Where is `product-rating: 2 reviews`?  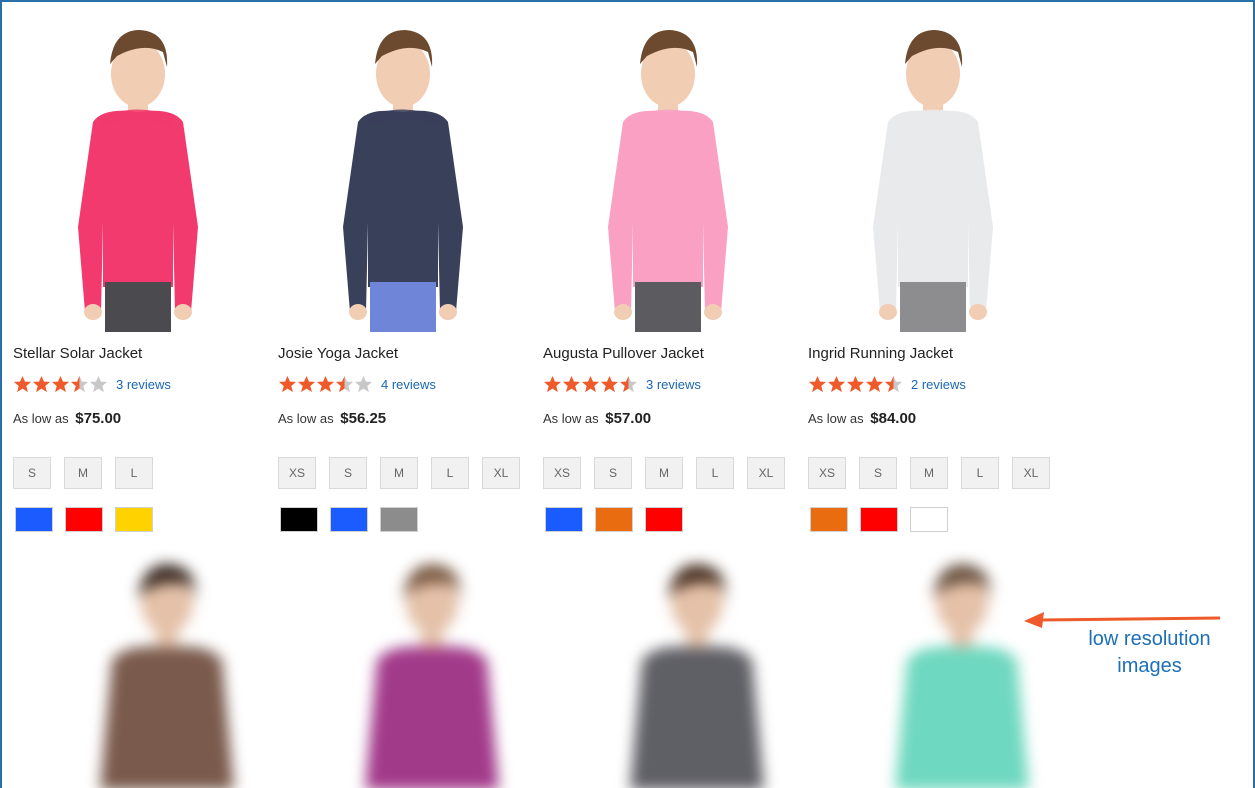 product-rating: 2 reviews is located at coordinates (887, 384).